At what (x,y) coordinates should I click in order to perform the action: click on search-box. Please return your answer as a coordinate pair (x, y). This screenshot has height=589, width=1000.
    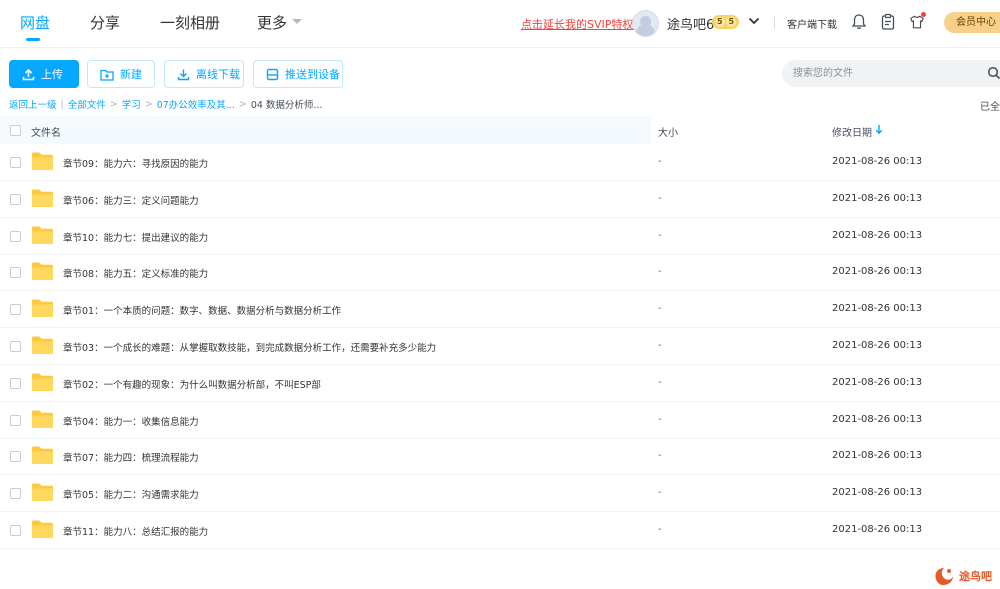
    Looking at the image, I should click on (891, 73).